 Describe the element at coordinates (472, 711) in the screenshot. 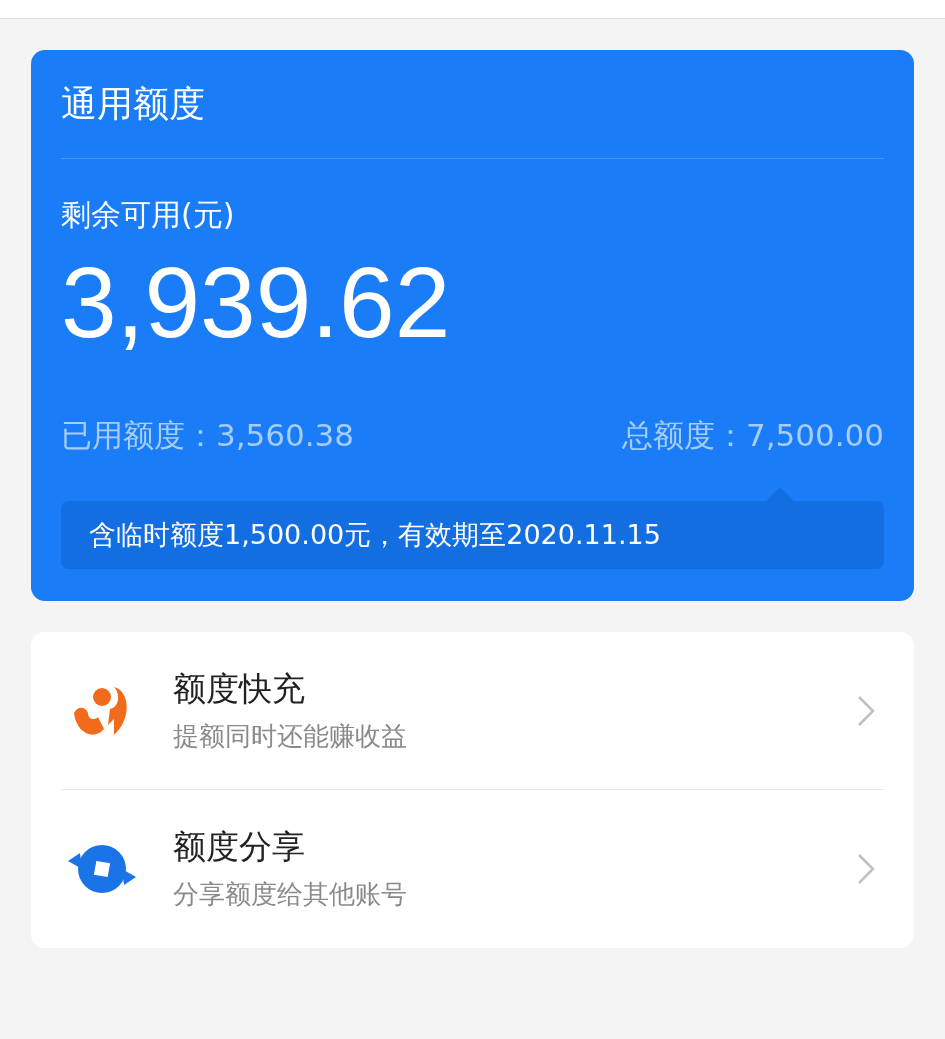

I see `service-row: 额度快充 提额同时还能赚收益` at that location.